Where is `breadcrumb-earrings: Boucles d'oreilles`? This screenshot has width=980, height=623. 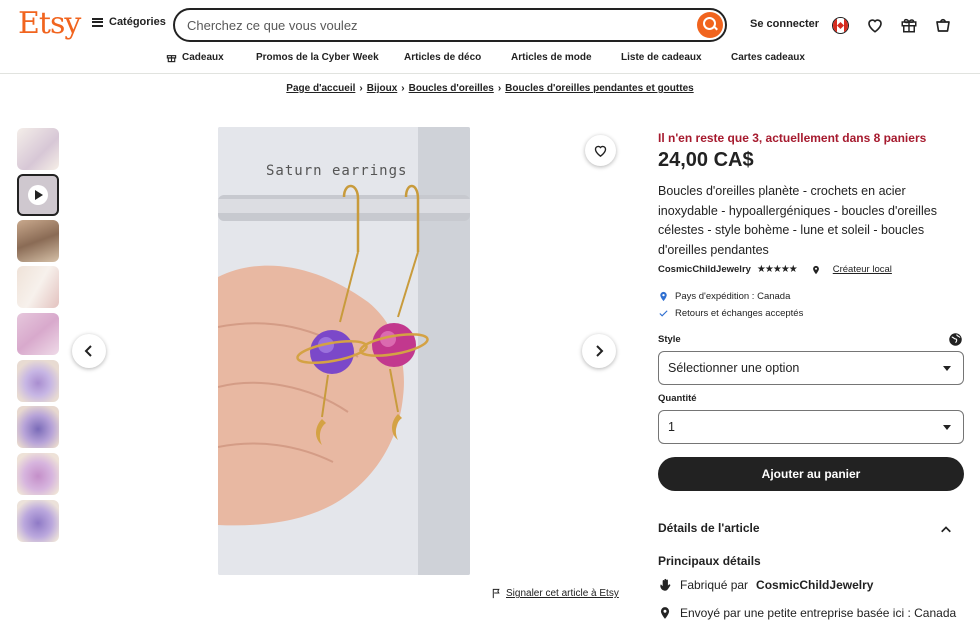 breadcrumb-earrings: Boucles d'oreilles is located at coordinates (451, 88).